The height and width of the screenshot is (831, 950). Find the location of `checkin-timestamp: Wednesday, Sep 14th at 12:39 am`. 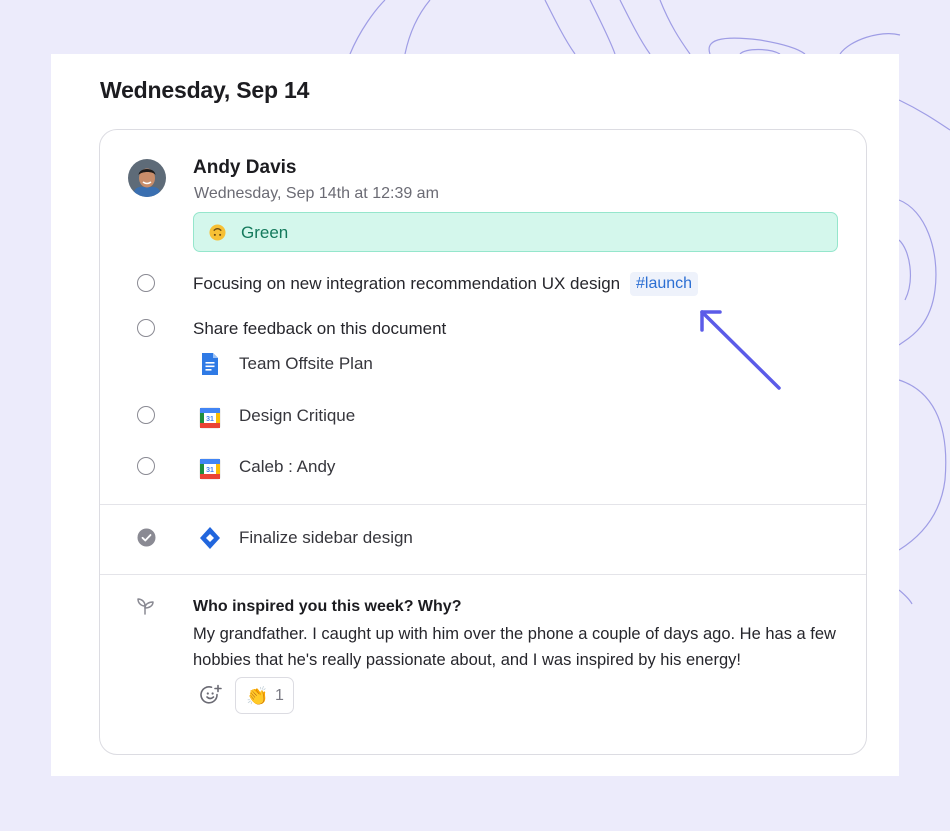

checkin-timestamp: Wednesday, Sep 14th at 12:39 am is located at coordinates (316, 193).